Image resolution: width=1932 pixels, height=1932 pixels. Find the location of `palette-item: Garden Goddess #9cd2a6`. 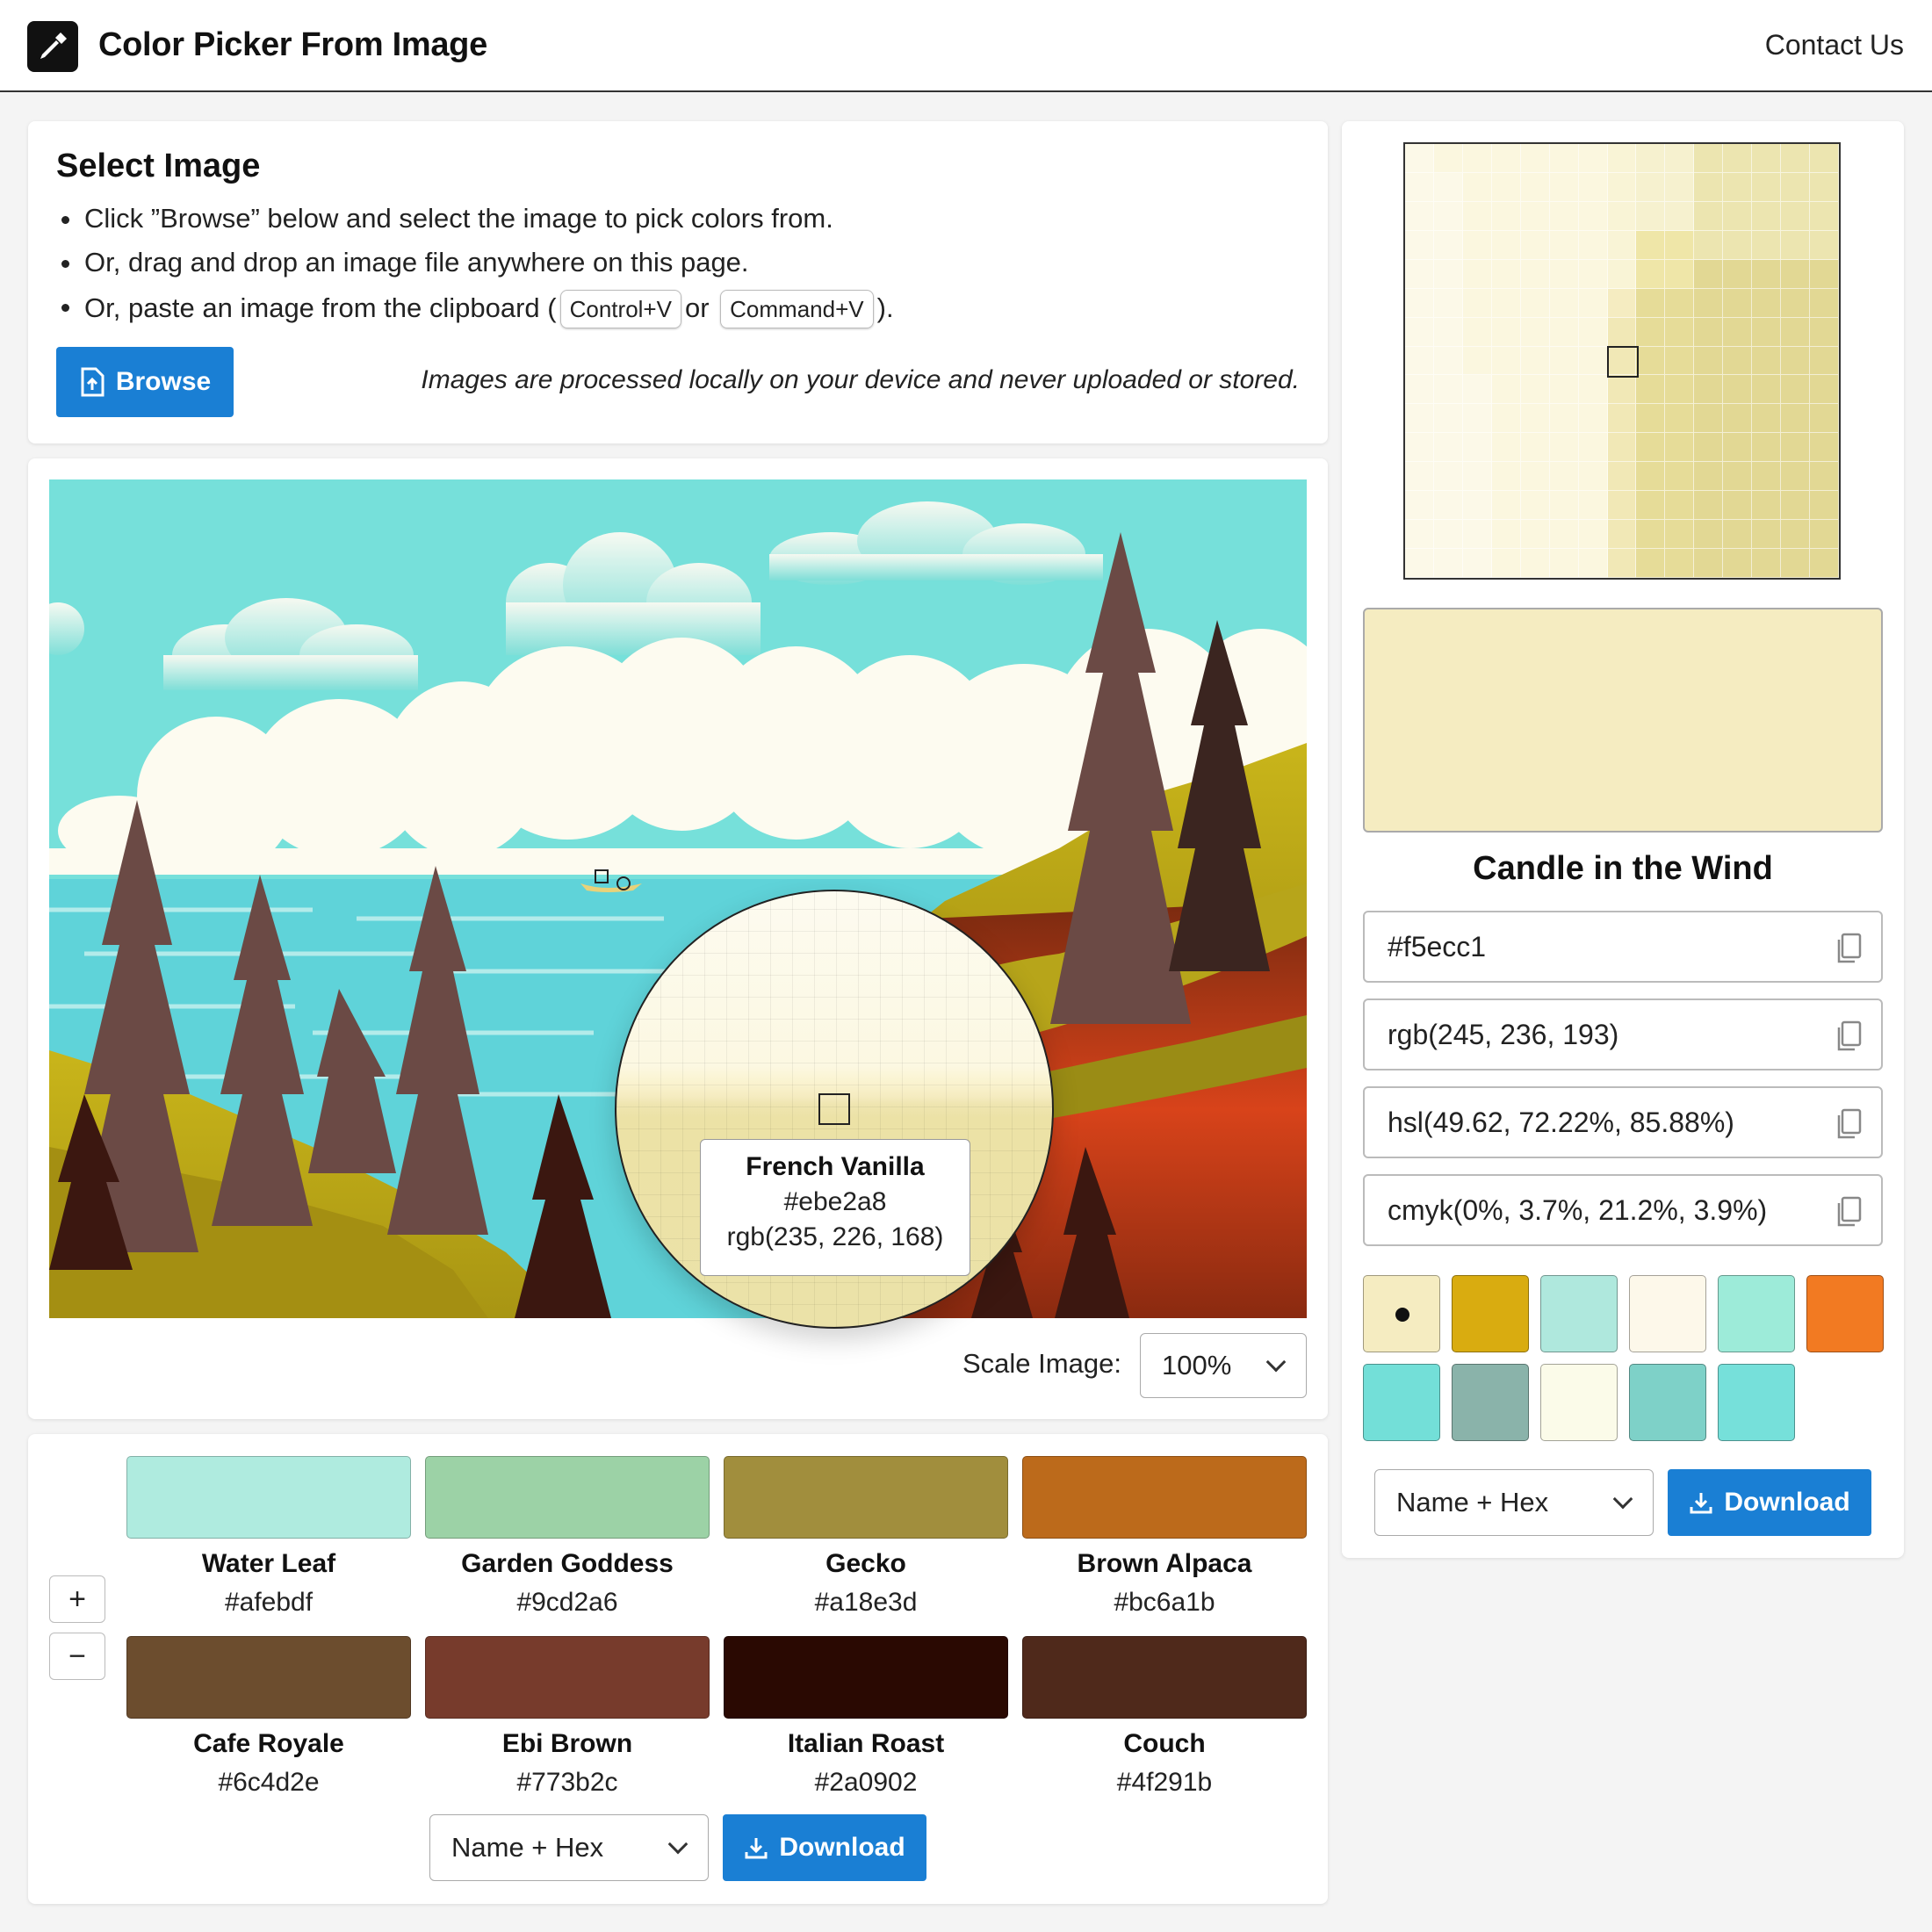

palette-item: Garden Goddess #9cd2a6 is located at coordinates (568, 1537).